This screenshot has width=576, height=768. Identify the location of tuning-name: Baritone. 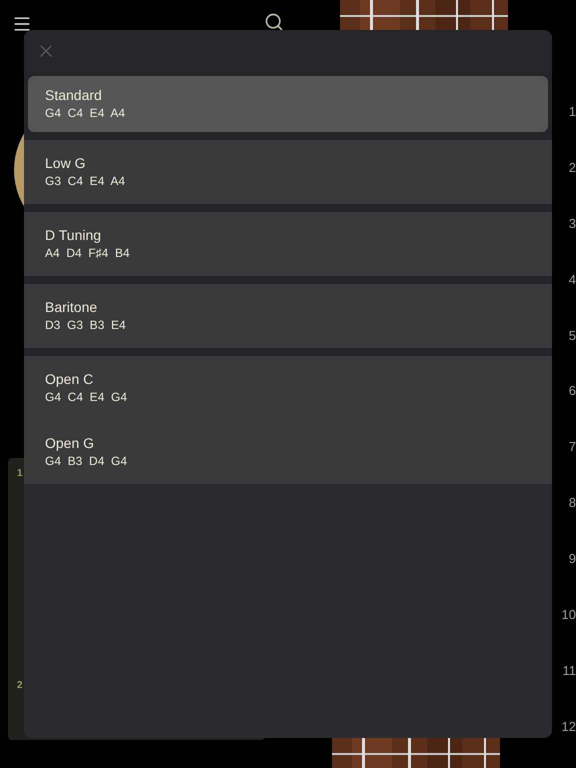
(71, 307).